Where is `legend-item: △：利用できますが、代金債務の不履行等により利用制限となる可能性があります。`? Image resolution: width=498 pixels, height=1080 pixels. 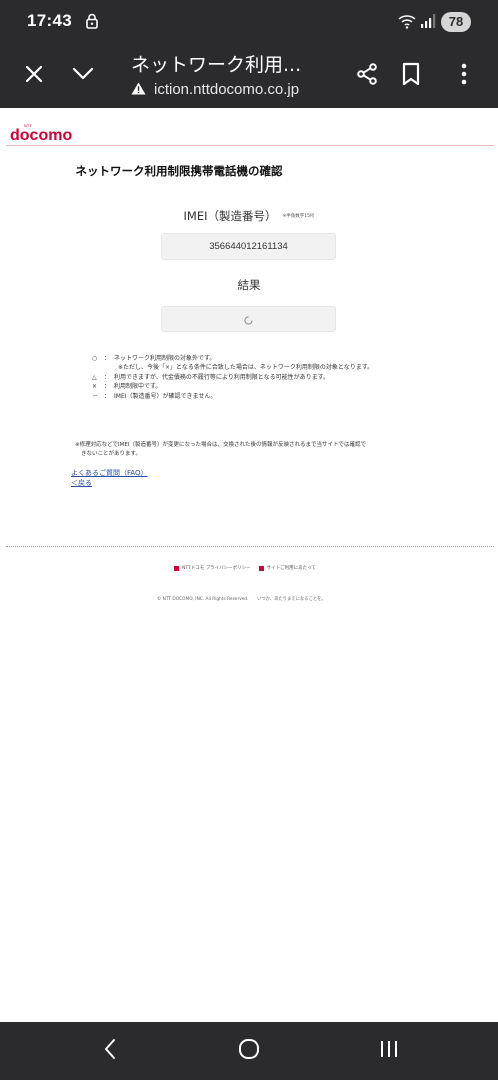 legend-item: △：利用できますが、代金債務の不履行等により利用制限となる可能性があります。 is located at coordinates (210, 377).